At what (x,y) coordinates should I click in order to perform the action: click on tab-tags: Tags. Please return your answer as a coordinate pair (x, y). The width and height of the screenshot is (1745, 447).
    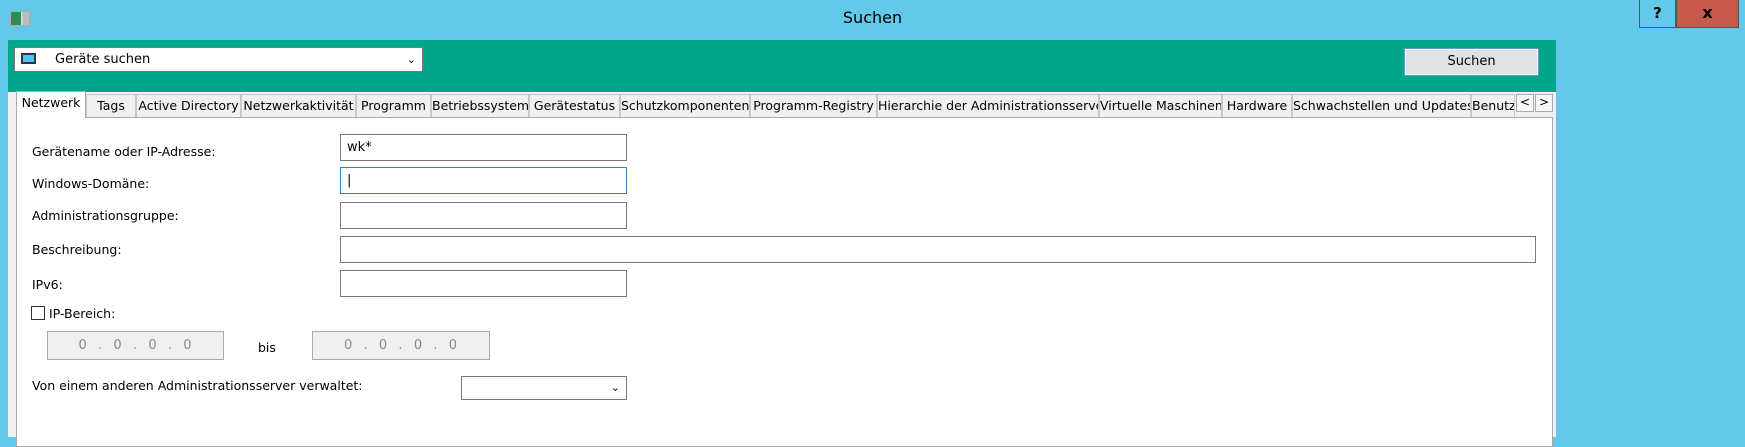
    Looking at the image, I should click on (111, 105).